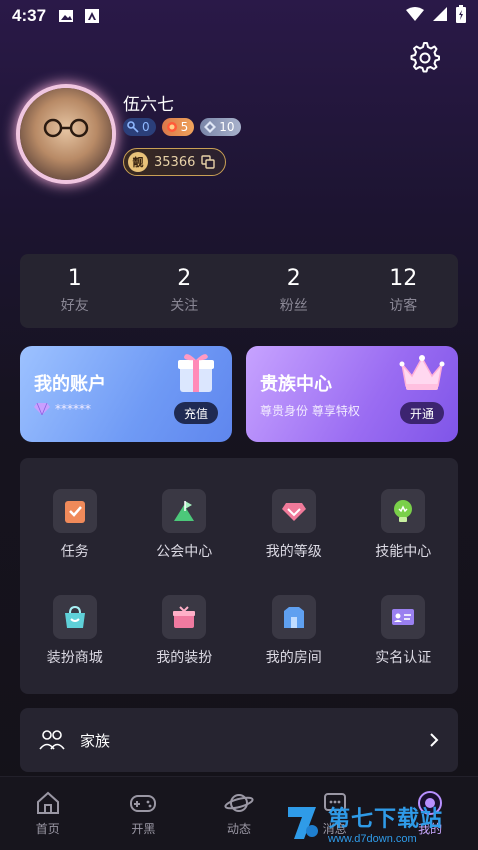 This screenshot has width=478, height=850. What do you see at coordinates (171, 127) in the screenshot?
I see `heart-level-icon` at bounding box center [171, 127].